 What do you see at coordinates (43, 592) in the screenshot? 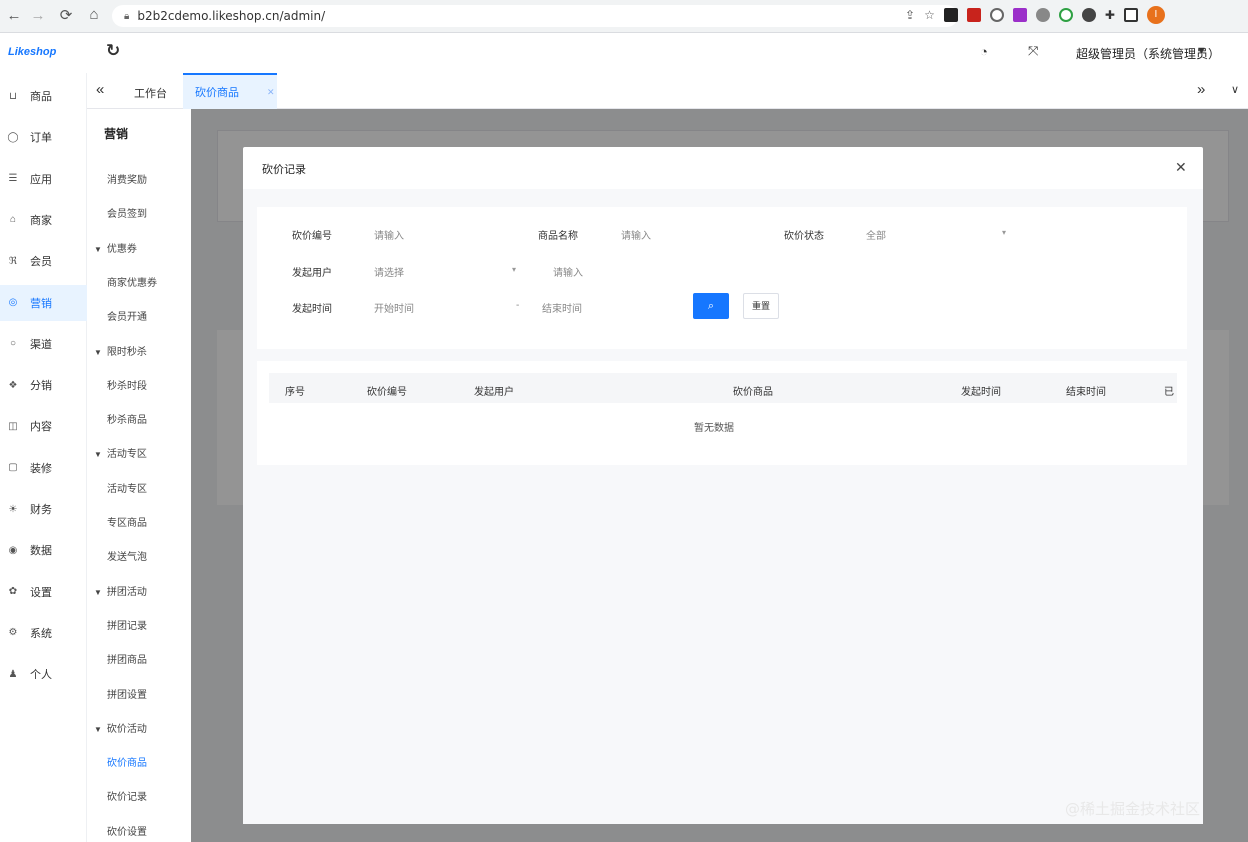
I see `sidebar-item: ✿ 设置` at bounding box center [43, 592].